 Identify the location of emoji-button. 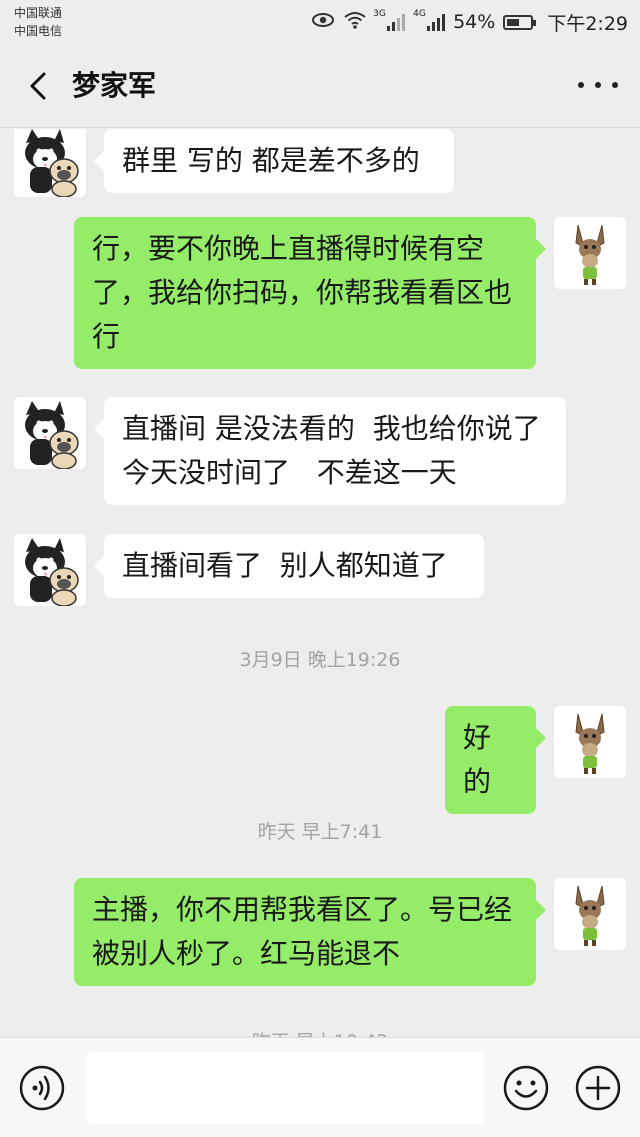
(526, 1088).